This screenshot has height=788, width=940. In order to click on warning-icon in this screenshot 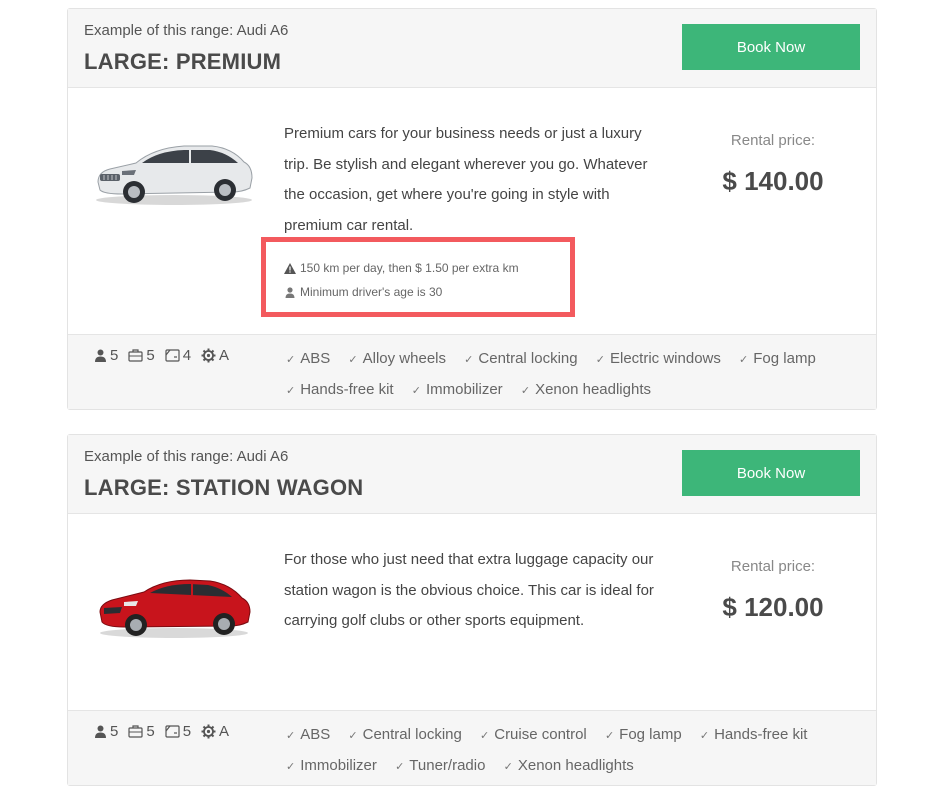, I will do `click(290, 268)`.